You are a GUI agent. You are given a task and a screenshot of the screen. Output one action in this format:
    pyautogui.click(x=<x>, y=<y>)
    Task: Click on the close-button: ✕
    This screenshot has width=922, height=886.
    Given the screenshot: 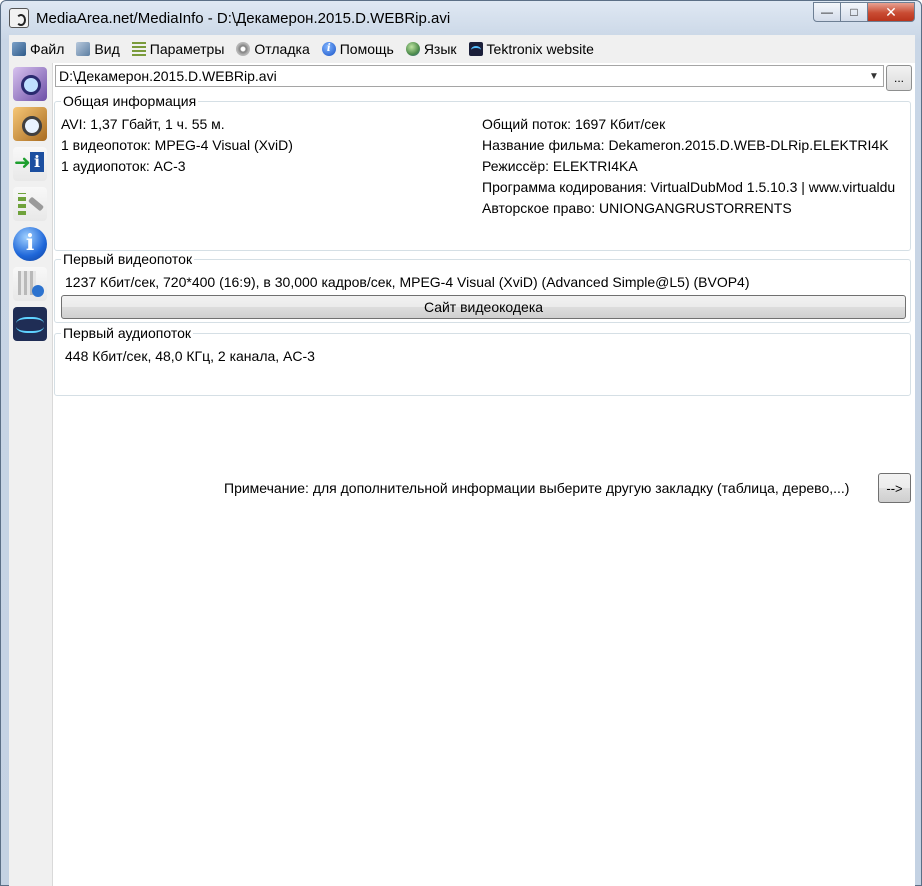 What is the action you would take?
    pyautogui.click(x=891, y=12)
    